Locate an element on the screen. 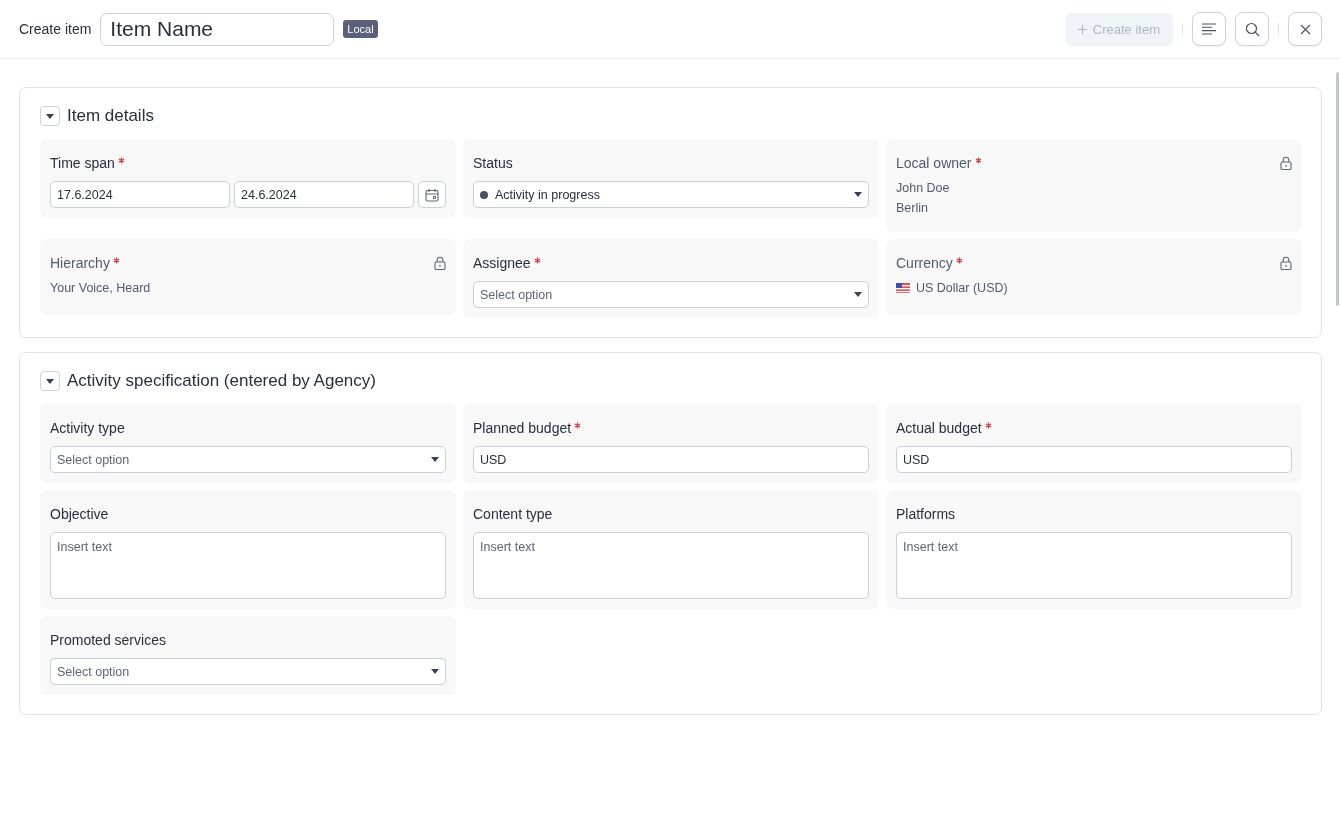 This screenshot has height=835, width=1340. field-label: Currency is located at coordinates (924, 263).